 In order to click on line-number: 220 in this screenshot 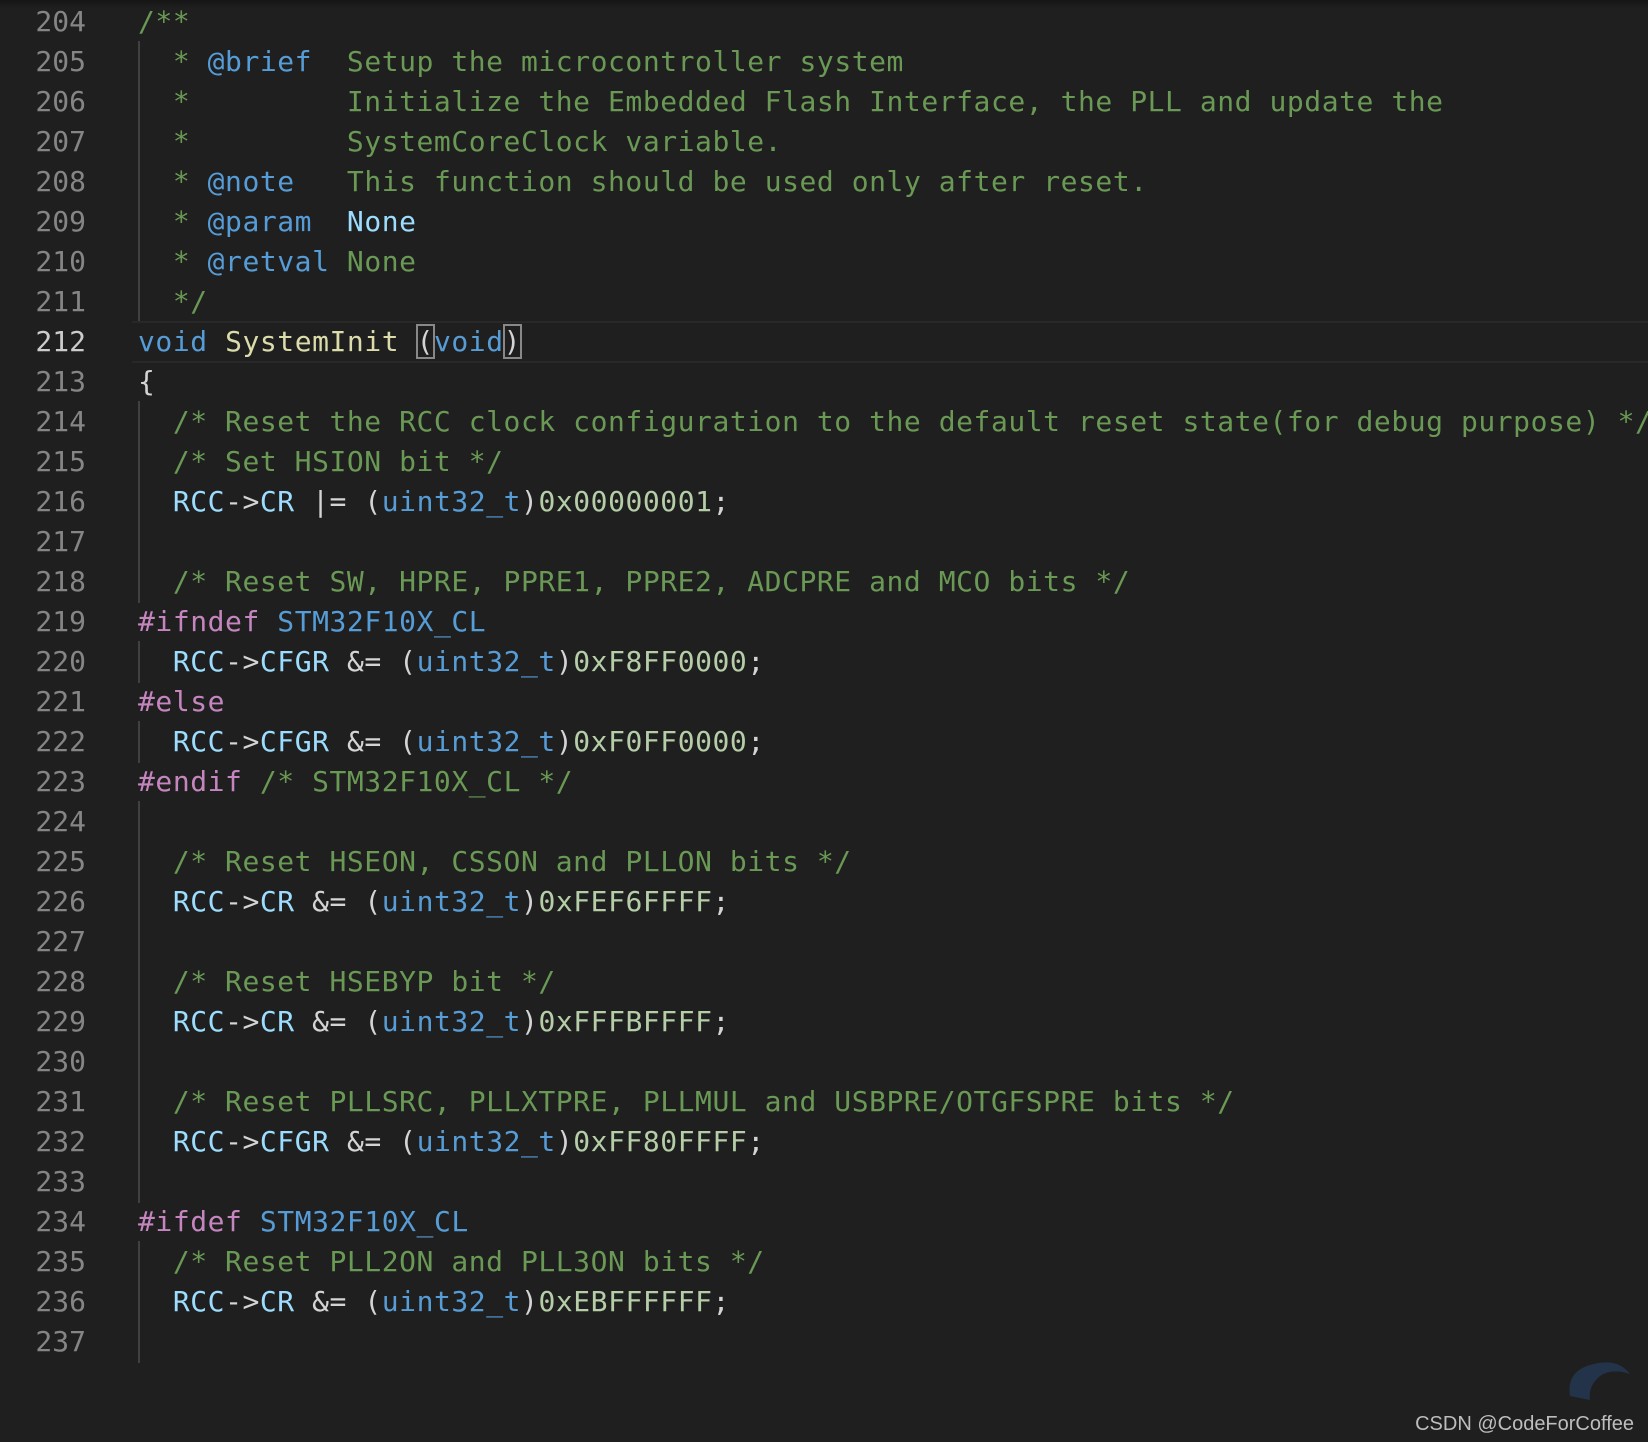, I will do `click(43, 662)`.